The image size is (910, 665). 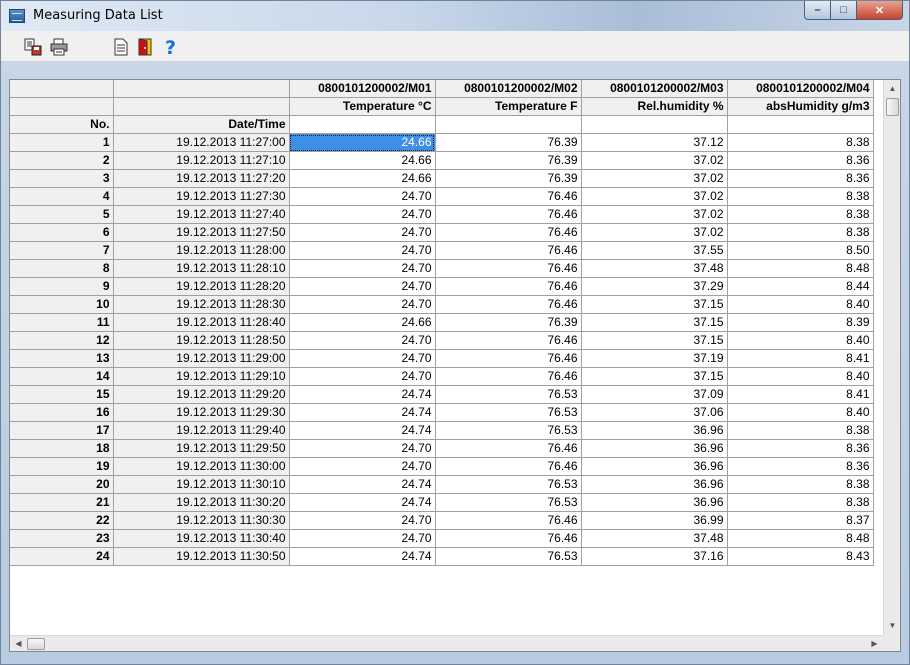 What do you see at coordinates (442, 376) in the screenshot?
I see `table-row: 14 19.12.2013 11:29:10 24.70 76.46 37.15 8.40` at bounding box center [442, 376].